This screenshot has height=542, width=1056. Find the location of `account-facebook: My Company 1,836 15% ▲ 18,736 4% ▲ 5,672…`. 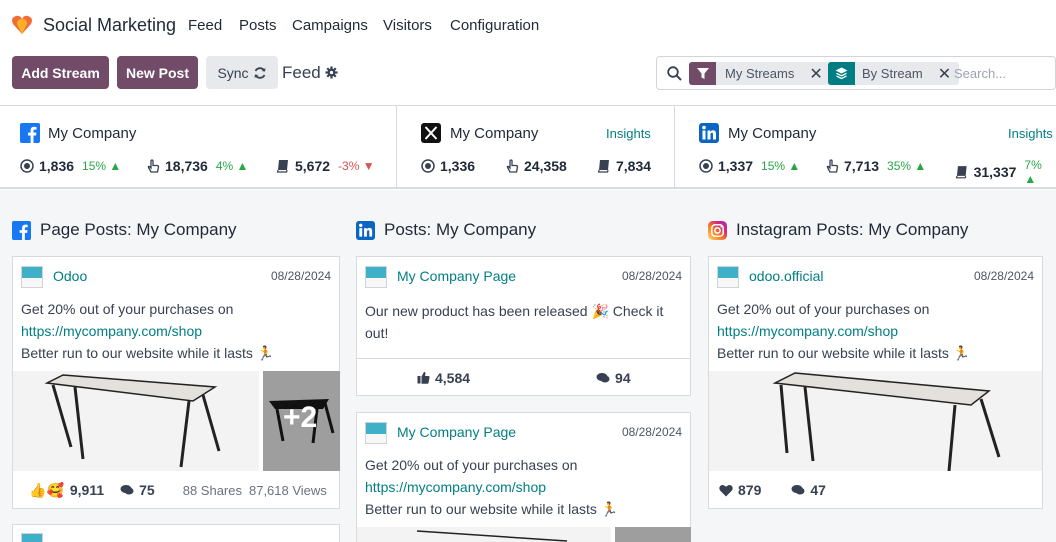

account-facebook: My Company 1,836 15% ▲ 18,736 4% ▲ 5,672… is located at coordinates (198, 147).